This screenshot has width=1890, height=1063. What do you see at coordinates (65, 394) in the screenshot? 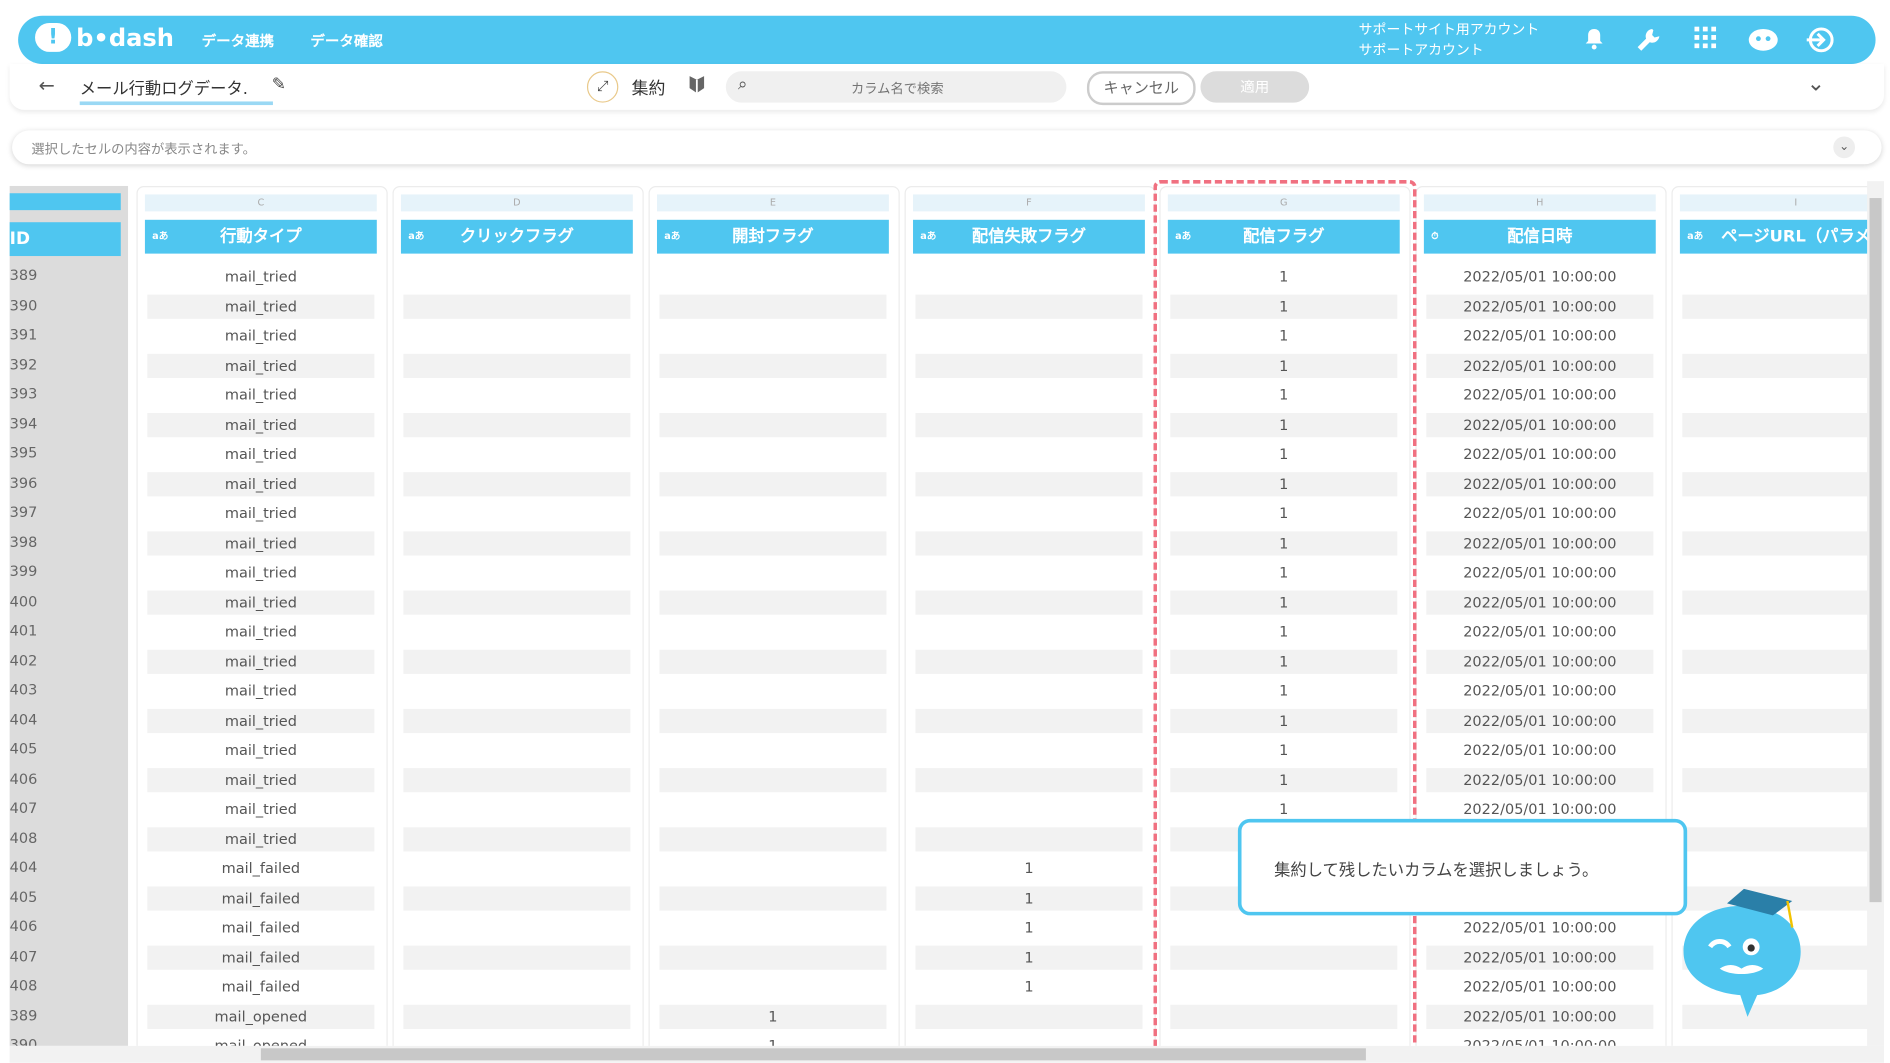
I see `row-id-cell: 393` at bounding box center [65, 394].